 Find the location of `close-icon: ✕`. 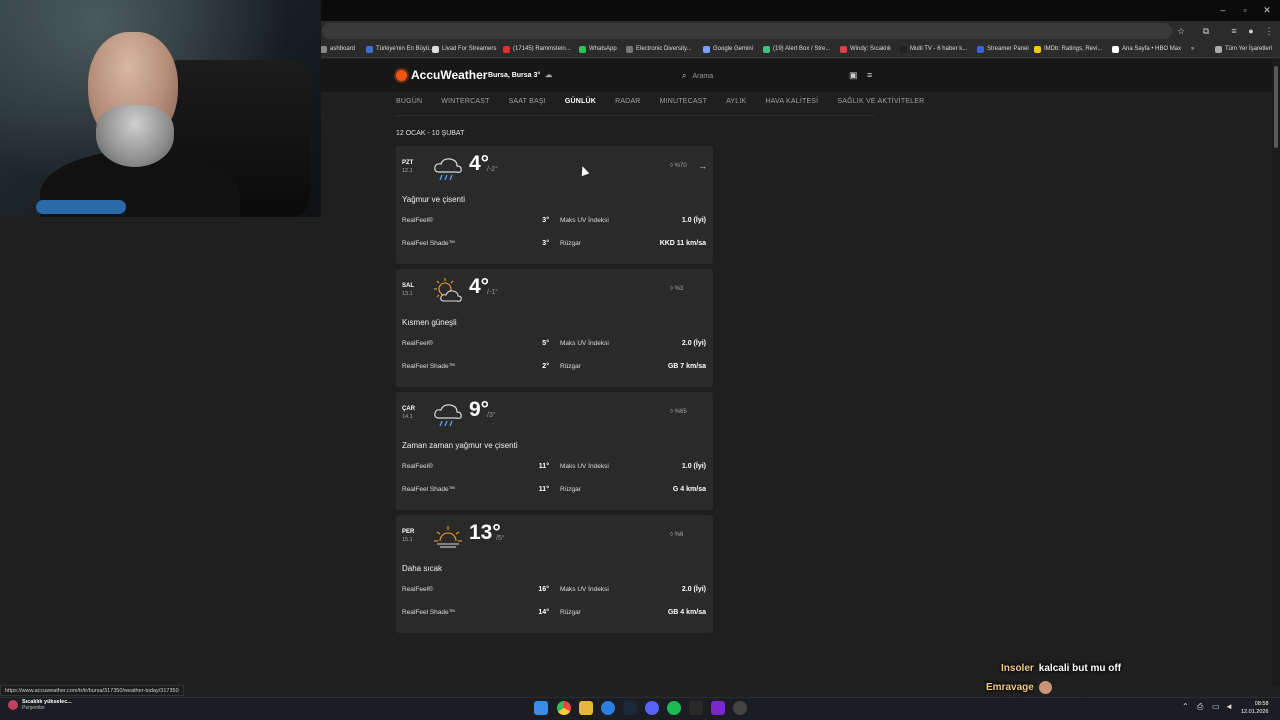

close-icon: ✕ is located at coordinates (1267, 10).